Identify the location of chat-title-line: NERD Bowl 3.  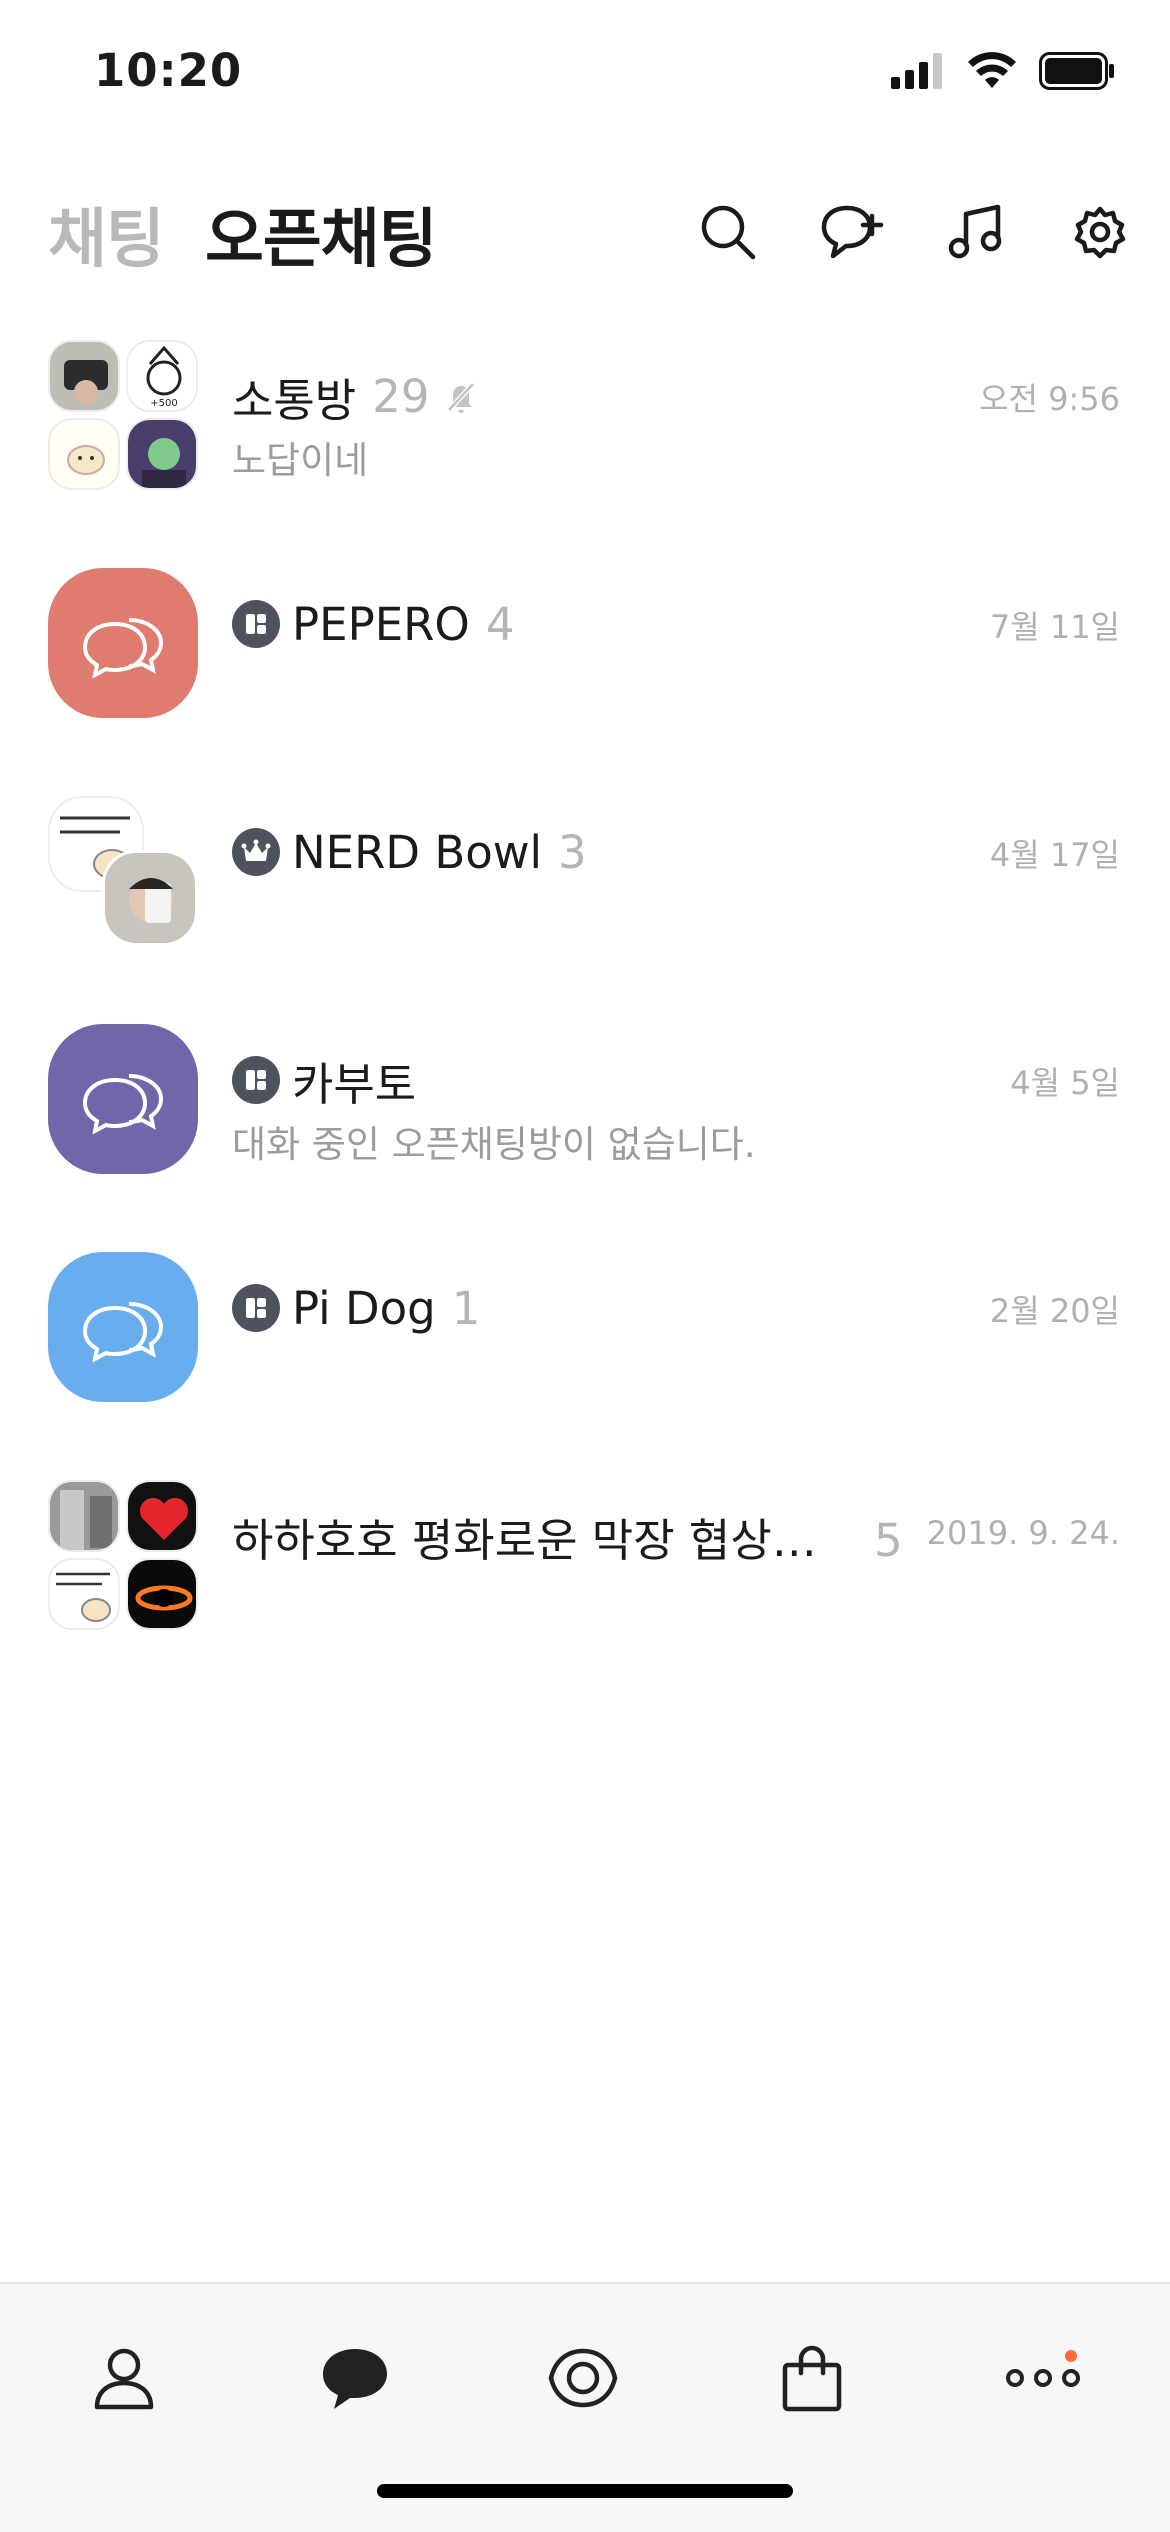
(409, 852).